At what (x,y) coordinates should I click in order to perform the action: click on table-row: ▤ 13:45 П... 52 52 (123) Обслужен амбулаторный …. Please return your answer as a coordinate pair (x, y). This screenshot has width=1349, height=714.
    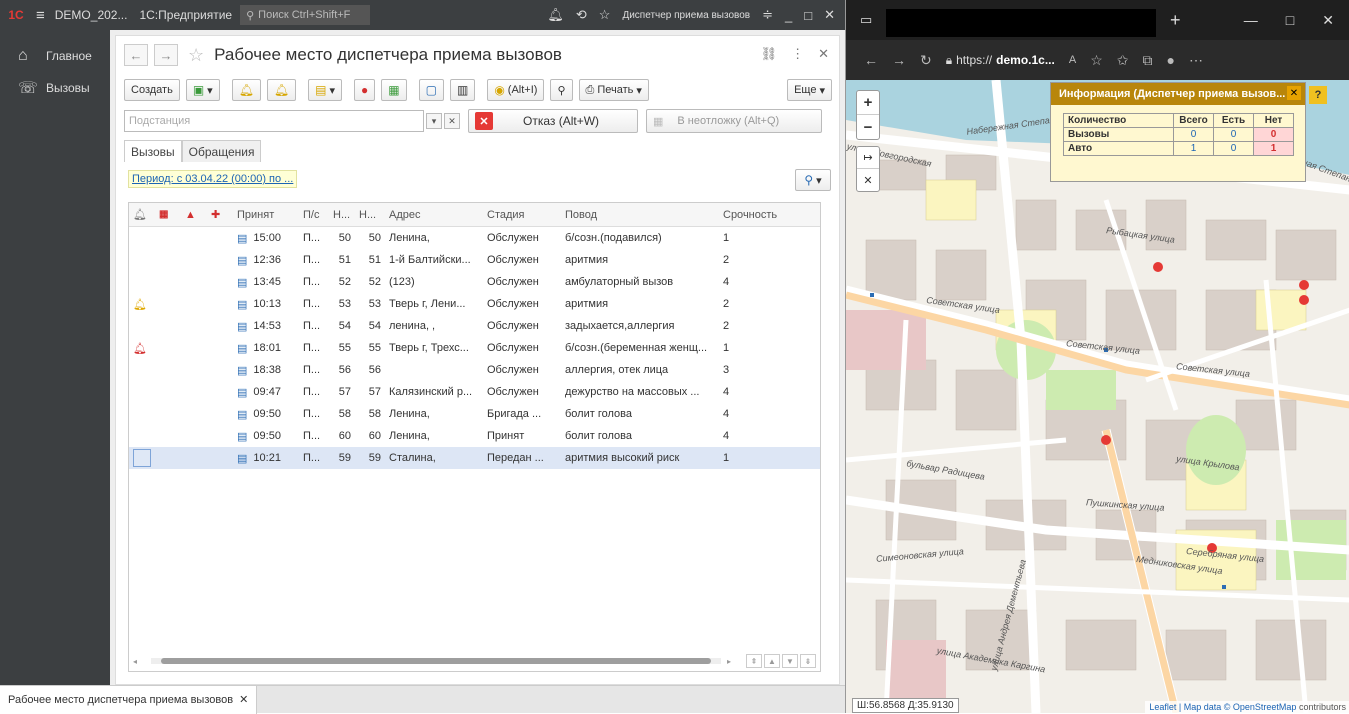
    Looking at the image, I should click on (474, 282).